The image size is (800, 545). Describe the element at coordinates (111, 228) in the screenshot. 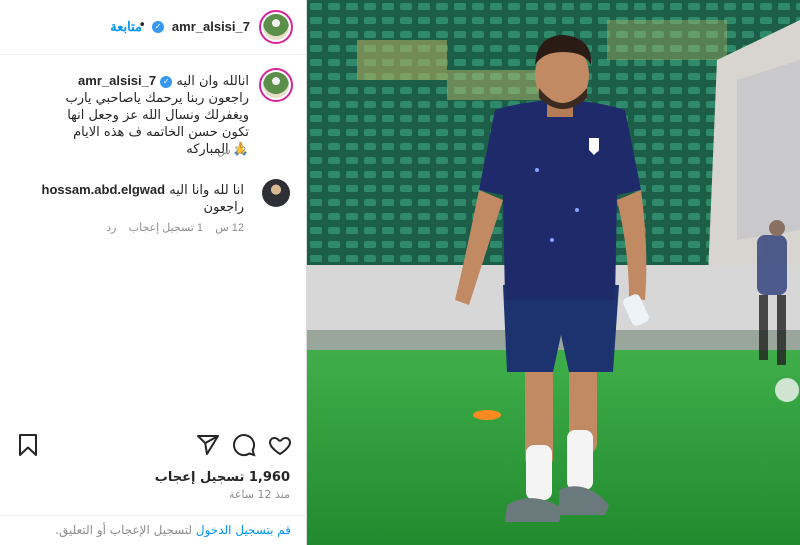

I see `comment-reply-button: رد` at that location.